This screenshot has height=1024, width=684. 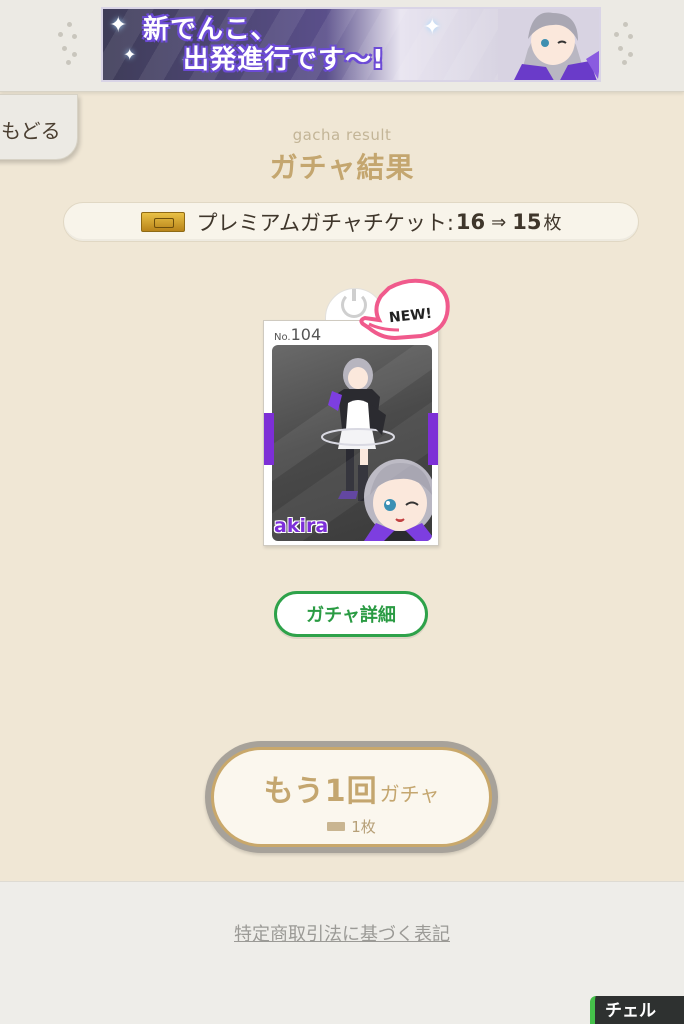 What do you see at coordinates (336, 826) in the screenshot?
I see `ticket-icon` at bounding box center [336, 826].